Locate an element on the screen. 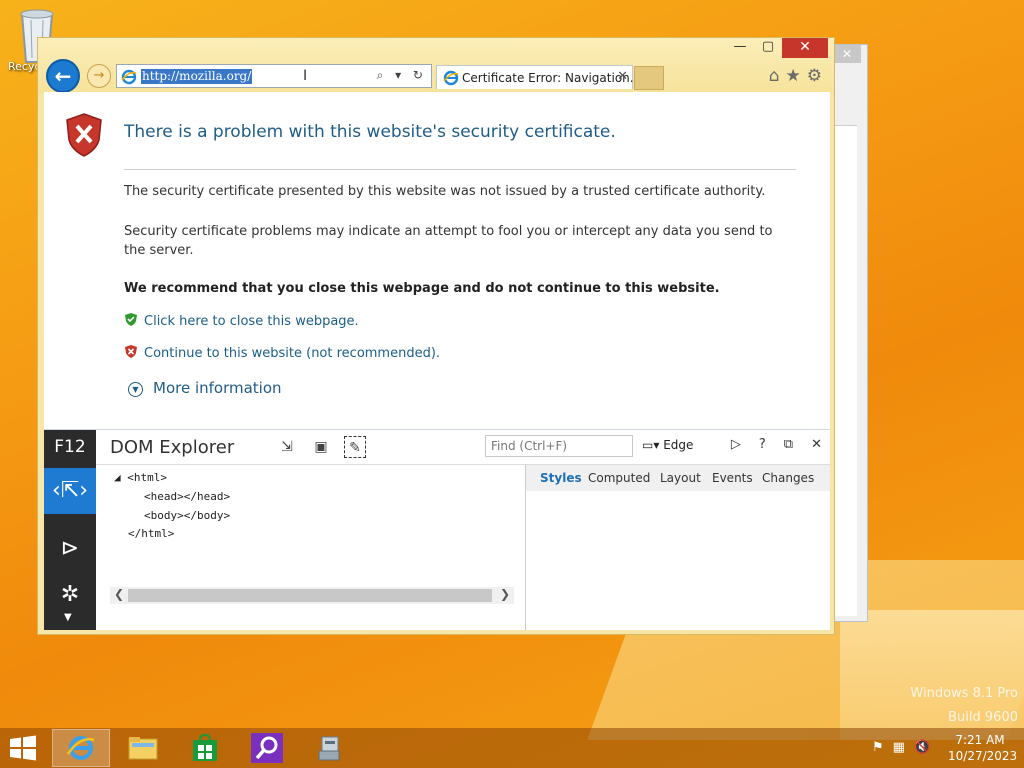  forward-button: → is located at coordinates (99, 76).